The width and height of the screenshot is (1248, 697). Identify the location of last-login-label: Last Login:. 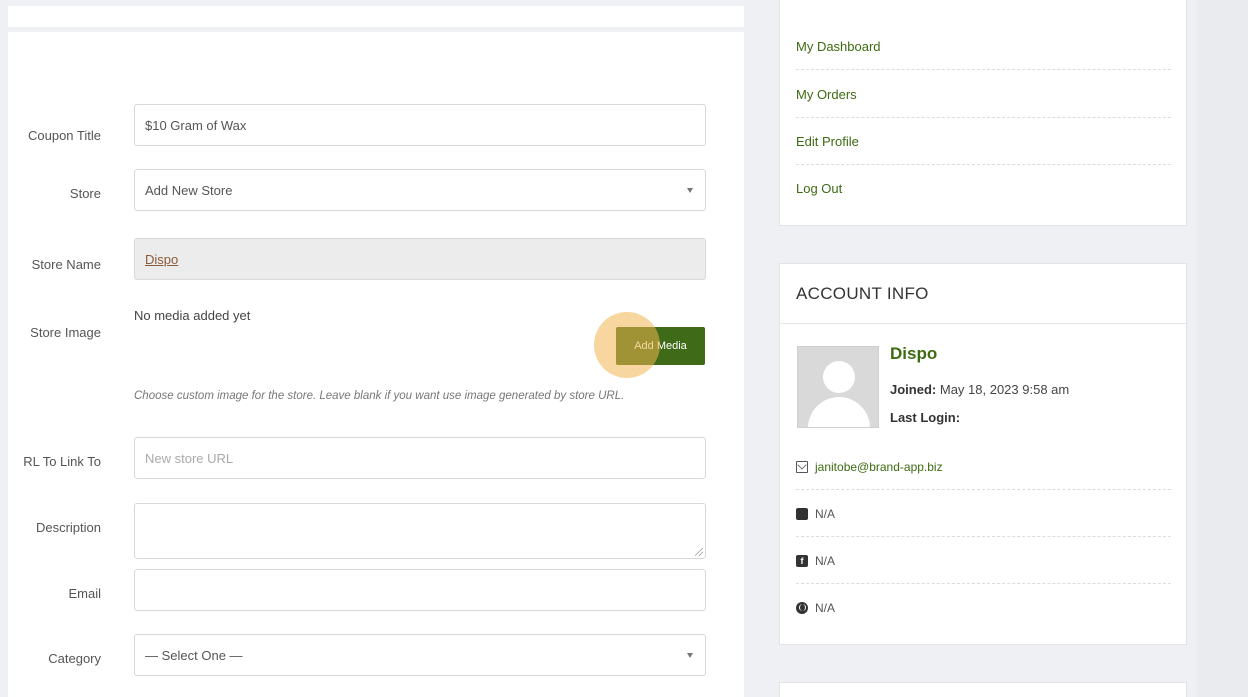
(925, 417).